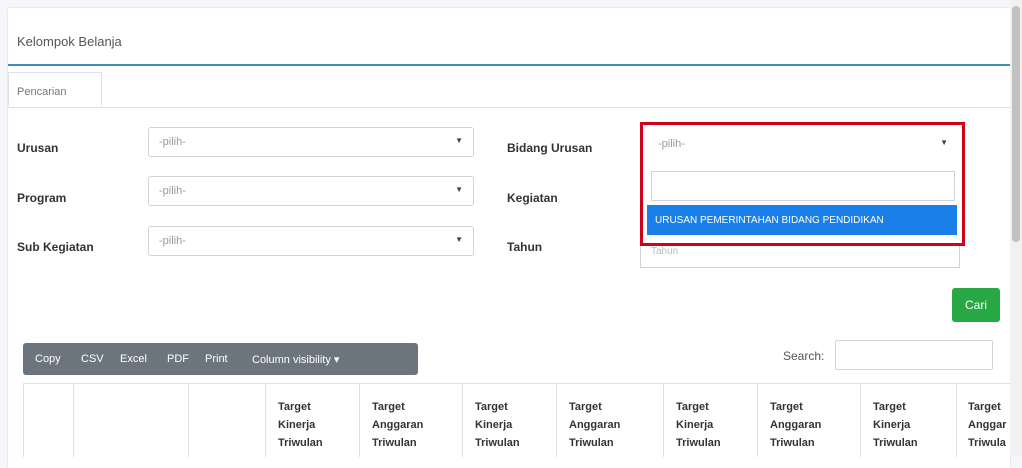 This screenshot has height=468, width=1022. Describe the element at coordinates (178, 359) in the screenshot. I see `pdf-button: PDF` at that location.